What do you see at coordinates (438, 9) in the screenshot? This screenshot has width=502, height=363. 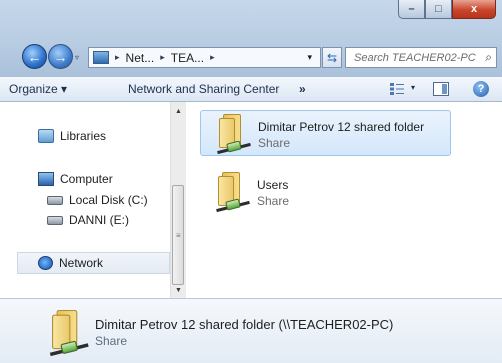 I see `maximize-button: □` at bounding box center [438, 9].